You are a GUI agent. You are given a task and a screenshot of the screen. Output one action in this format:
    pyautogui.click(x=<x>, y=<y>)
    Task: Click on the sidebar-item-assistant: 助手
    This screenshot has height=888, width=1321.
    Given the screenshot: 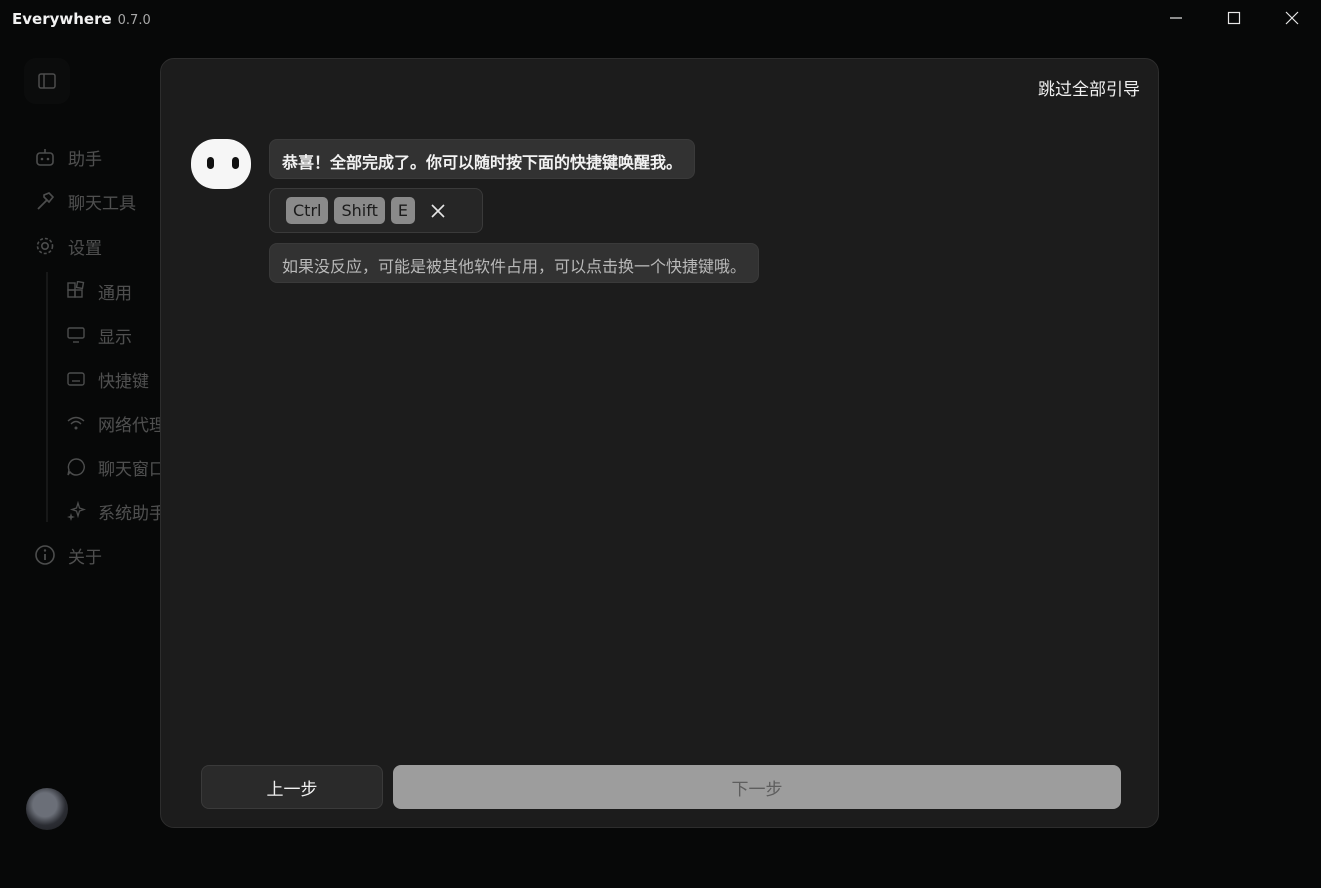 What is the action you would take?
    pyautogui.click(x=68, y=157)
    